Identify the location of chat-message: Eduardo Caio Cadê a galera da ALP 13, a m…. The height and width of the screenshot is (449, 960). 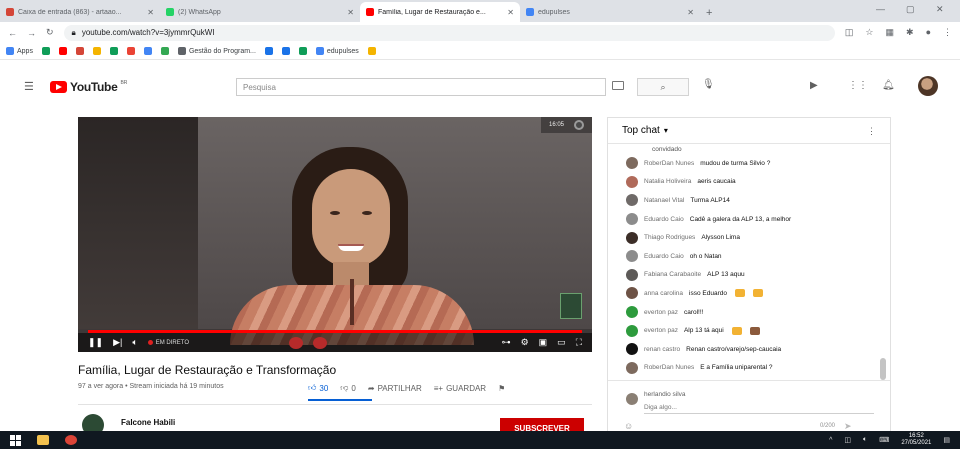
(749, 219).